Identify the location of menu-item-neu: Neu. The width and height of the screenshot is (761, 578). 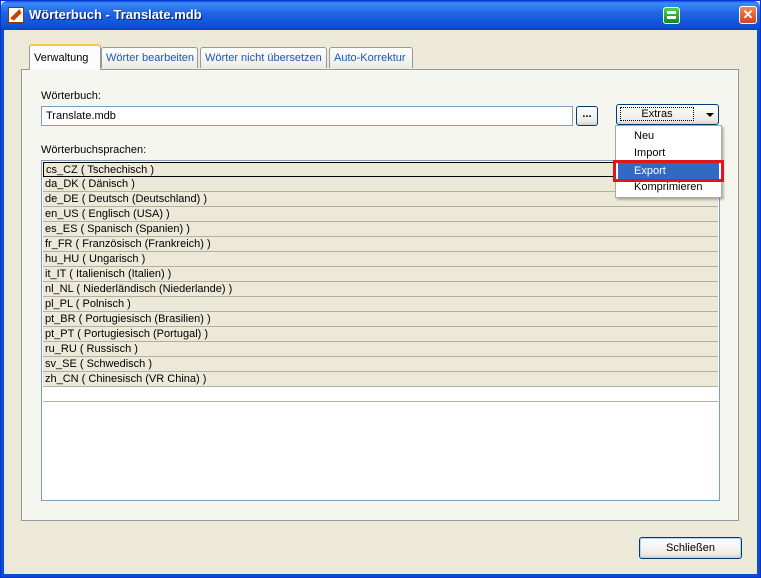
(668, 136).